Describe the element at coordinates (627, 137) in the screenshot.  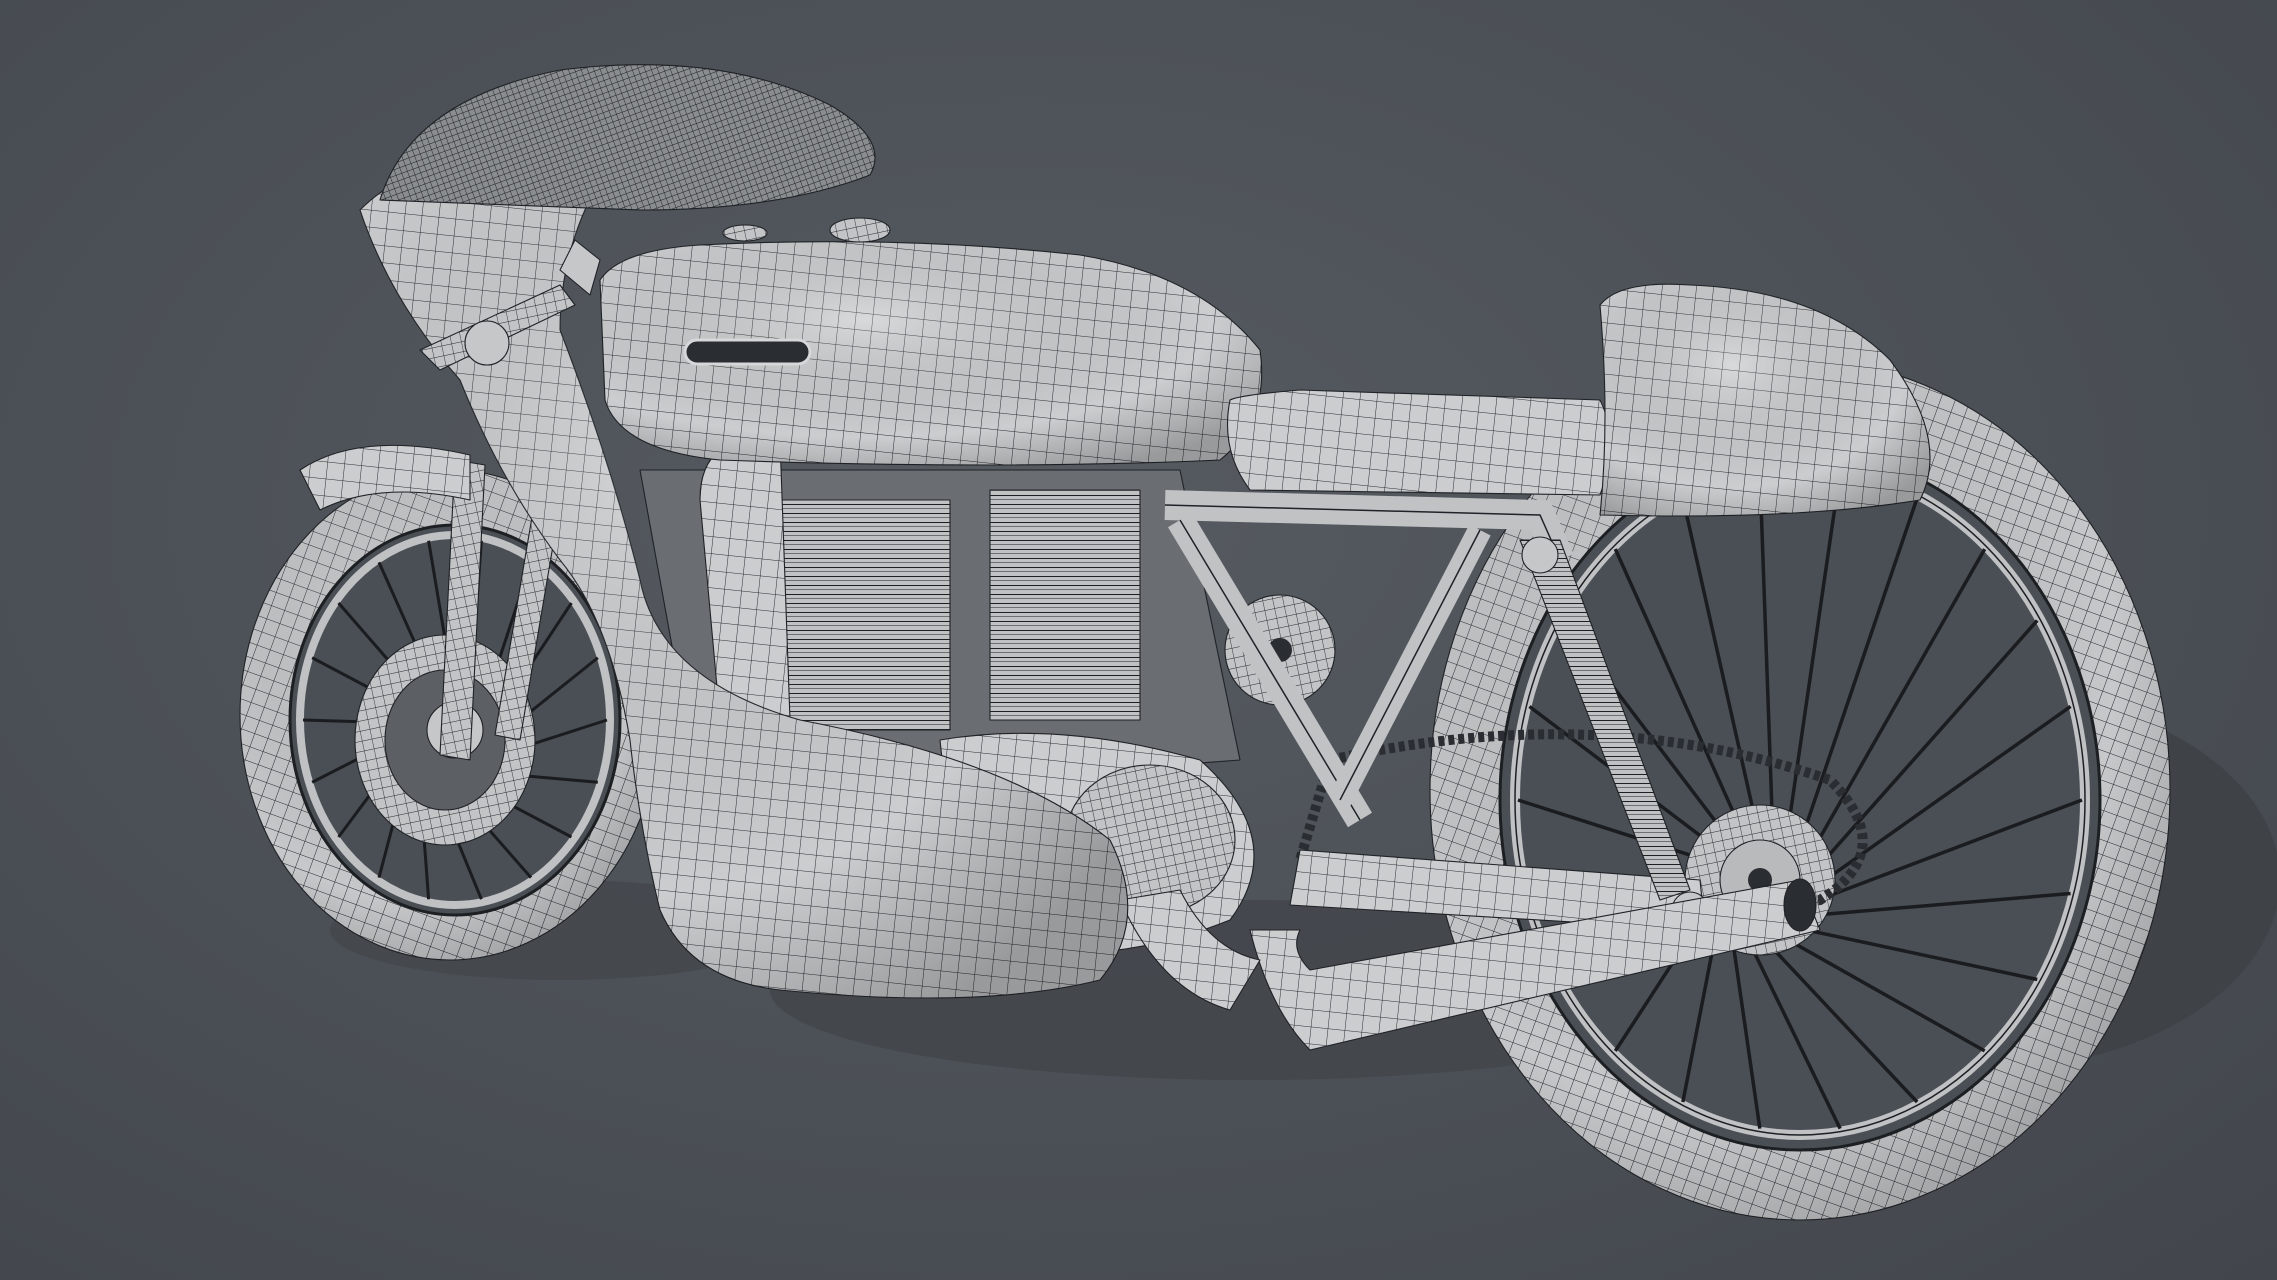
I see `windscreen` at that location.